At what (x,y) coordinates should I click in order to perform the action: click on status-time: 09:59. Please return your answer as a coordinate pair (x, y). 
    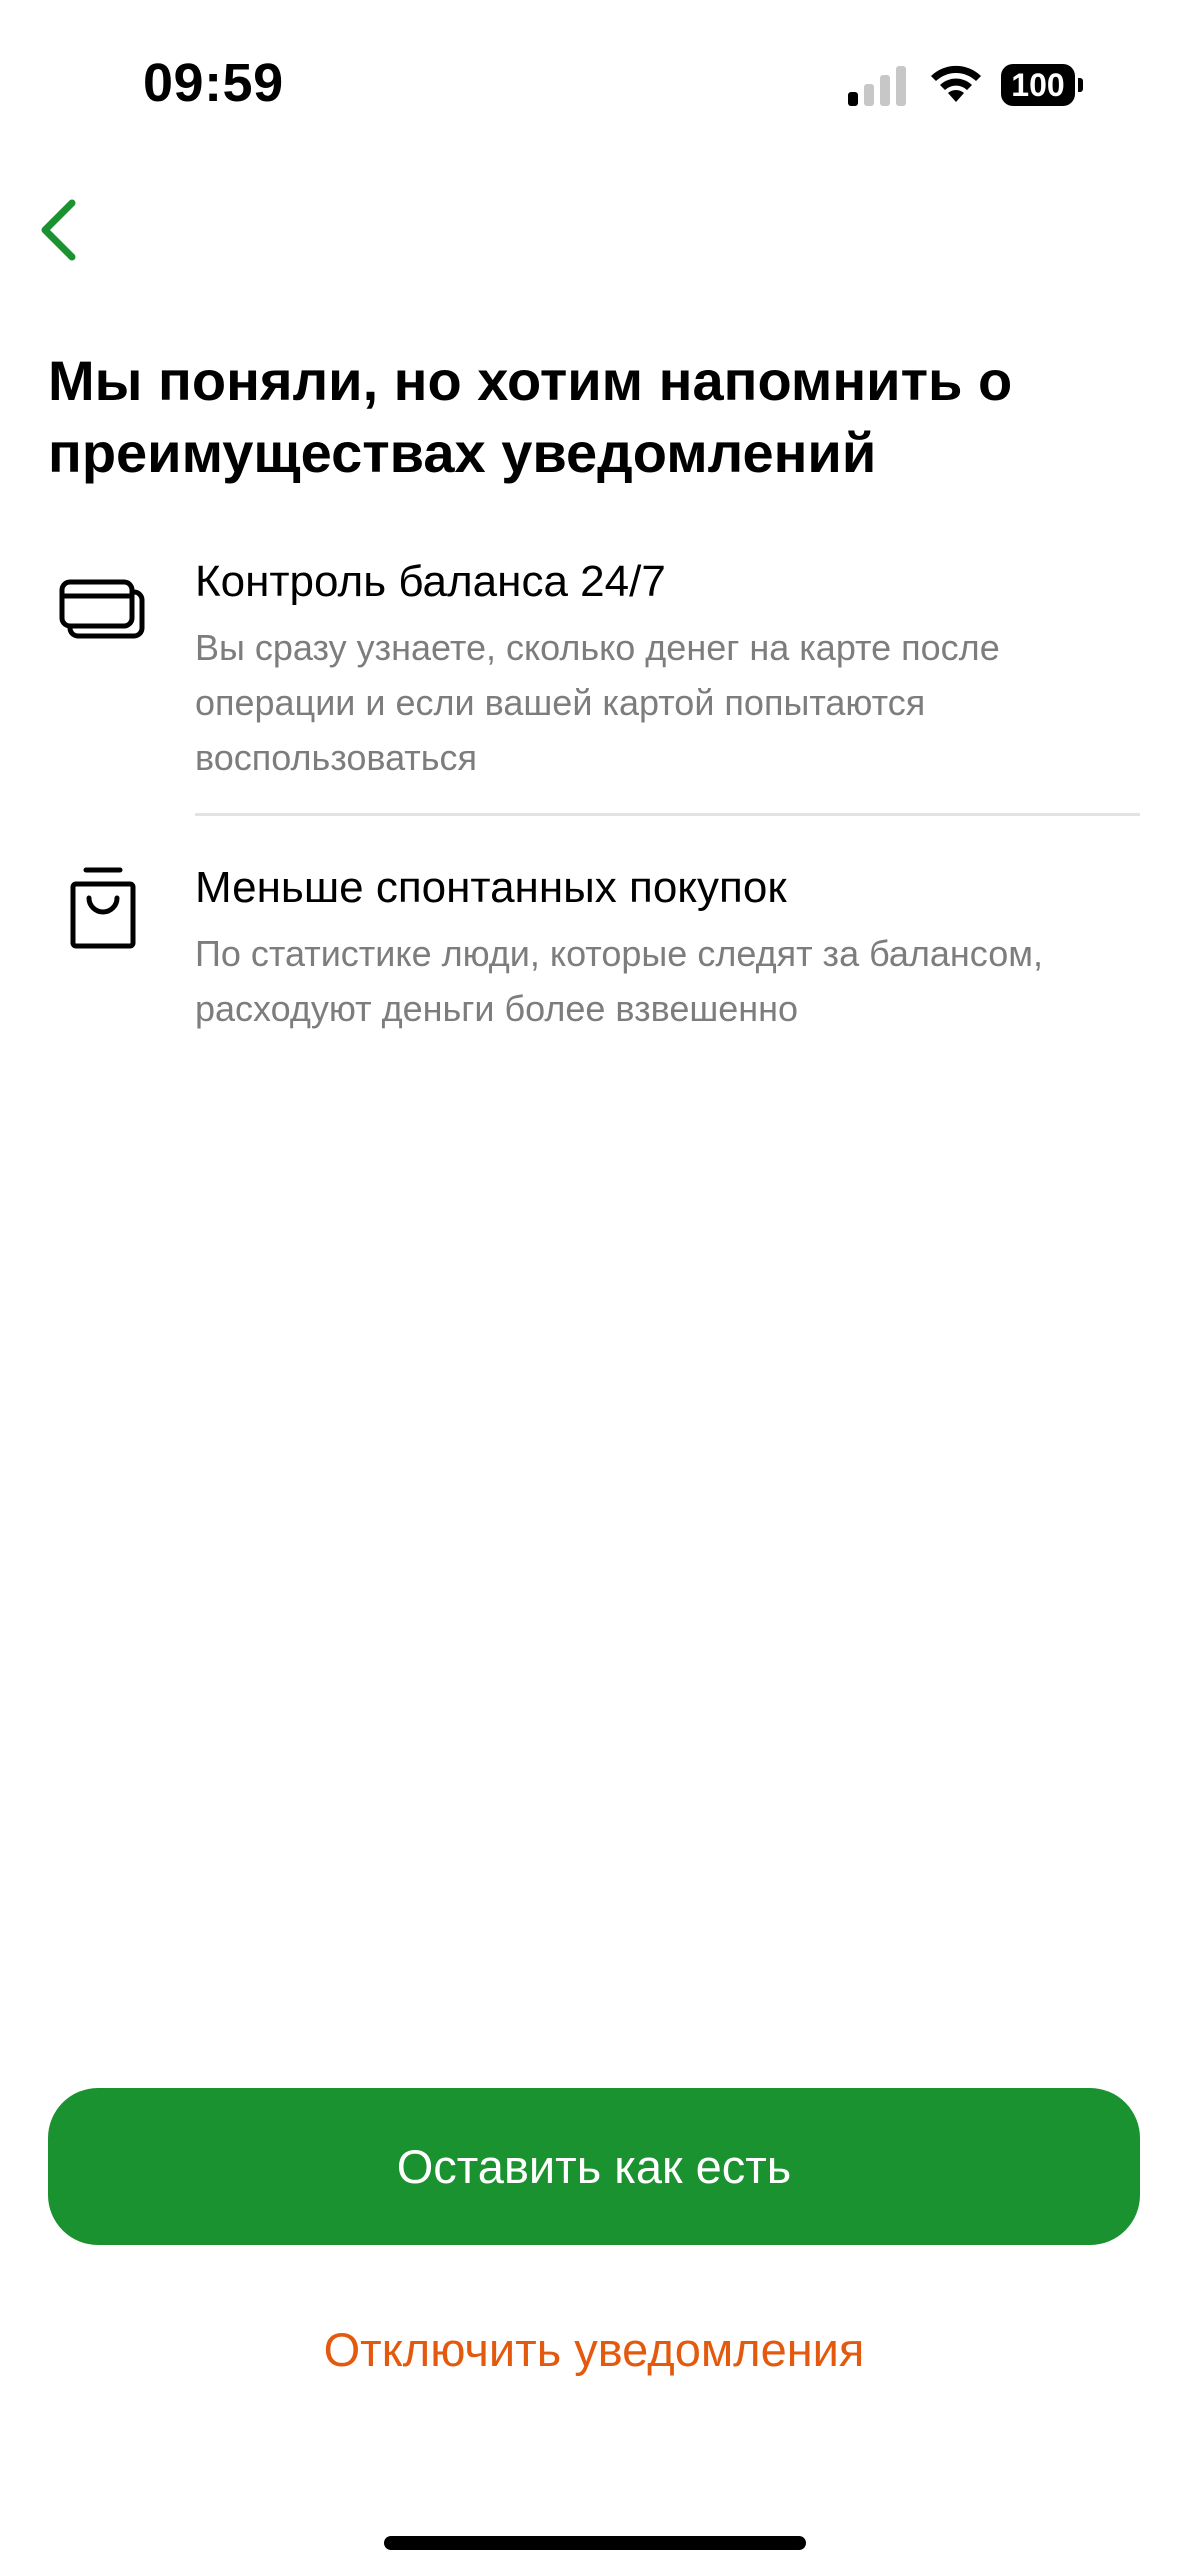
    Looking at the image, I should click on (213, 83).